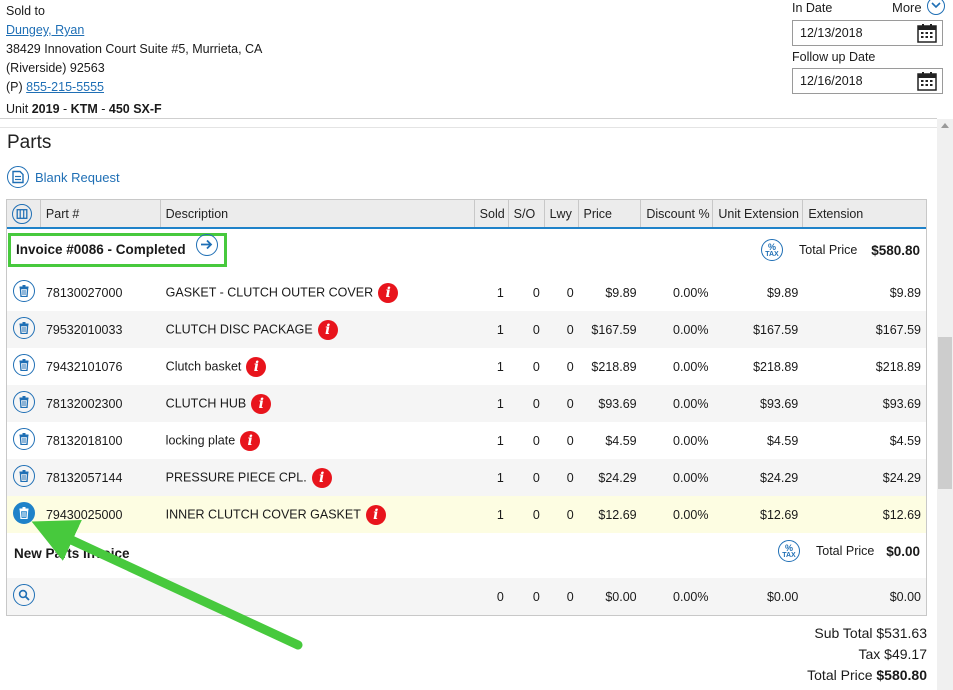  Describe the element at coordinates (24, 213) in the screenshot. I see `column-chooser-button` at that location.